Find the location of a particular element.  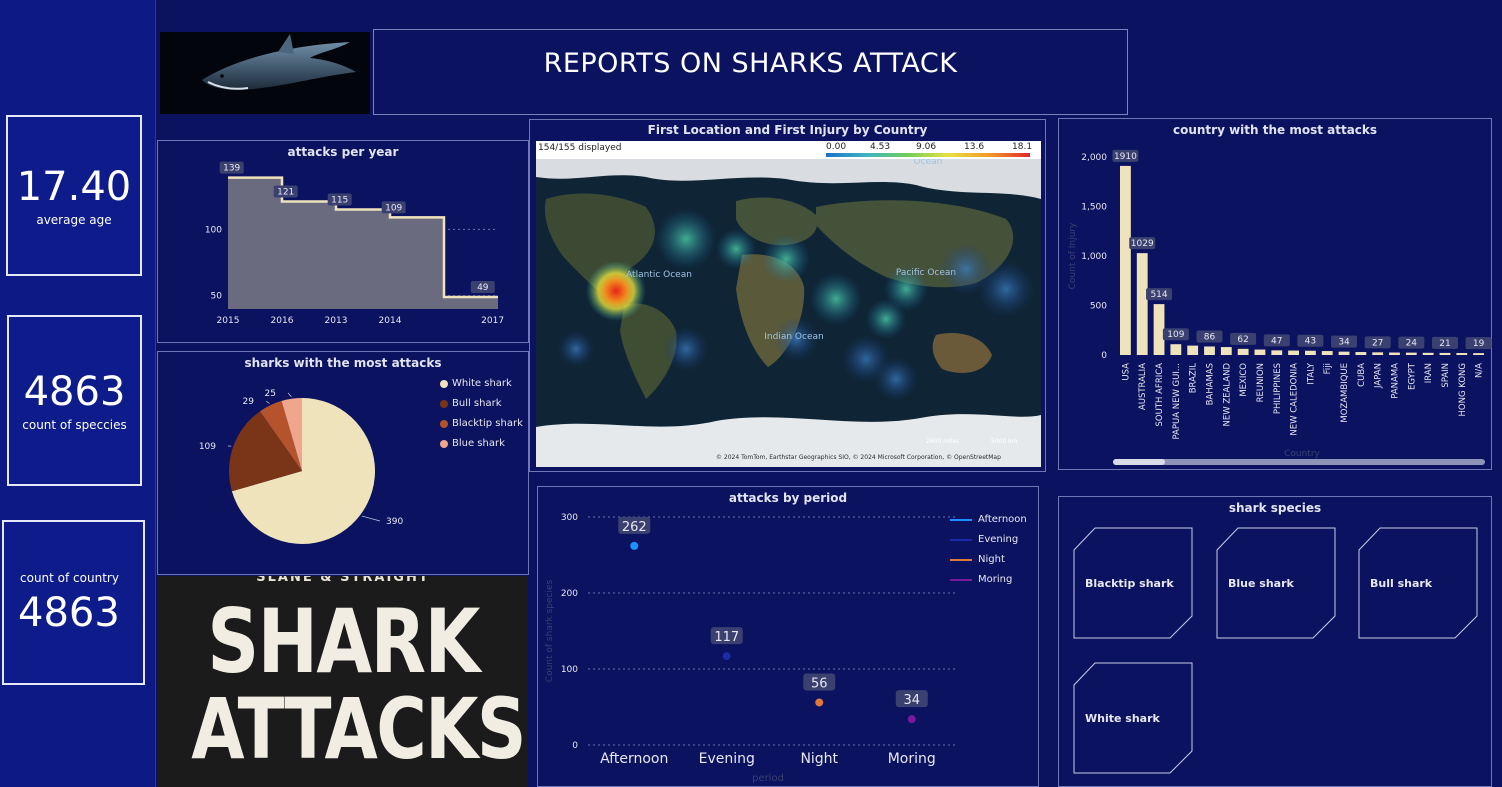

species-card-blacktip: Blacktip shark is located at coordinates (1133, 585).